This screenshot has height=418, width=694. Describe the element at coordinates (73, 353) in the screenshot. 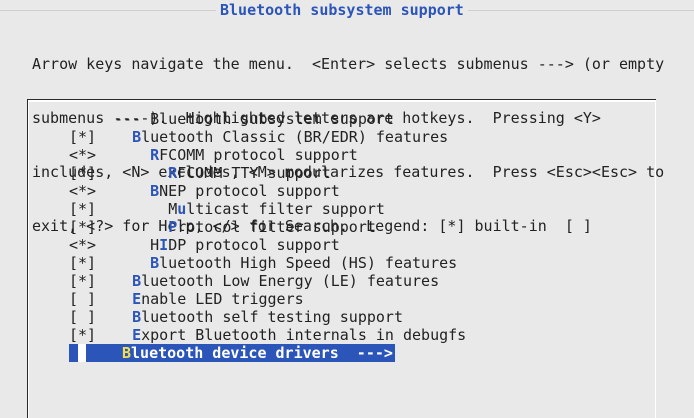

I see `cursor-block` at that location.